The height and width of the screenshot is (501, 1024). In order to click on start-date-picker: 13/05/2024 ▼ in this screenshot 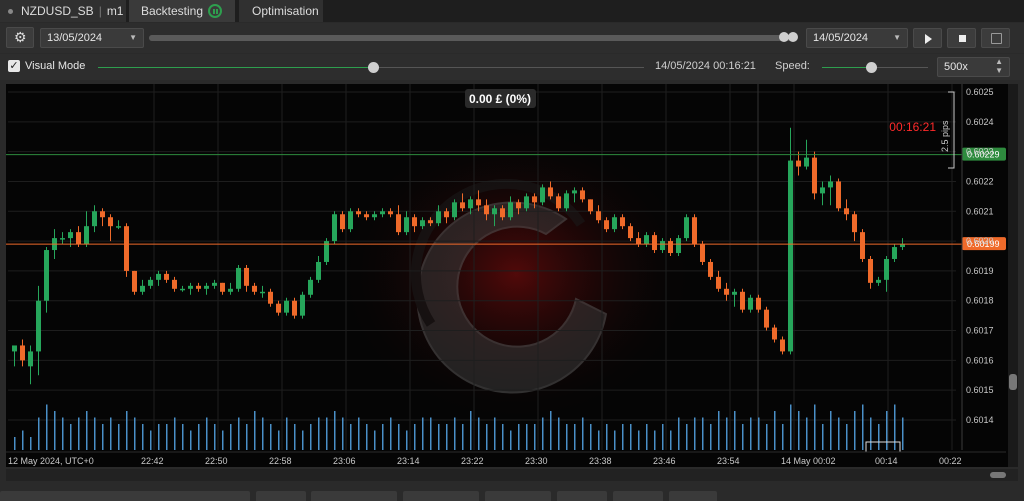, I will do `click(92, 38)`.